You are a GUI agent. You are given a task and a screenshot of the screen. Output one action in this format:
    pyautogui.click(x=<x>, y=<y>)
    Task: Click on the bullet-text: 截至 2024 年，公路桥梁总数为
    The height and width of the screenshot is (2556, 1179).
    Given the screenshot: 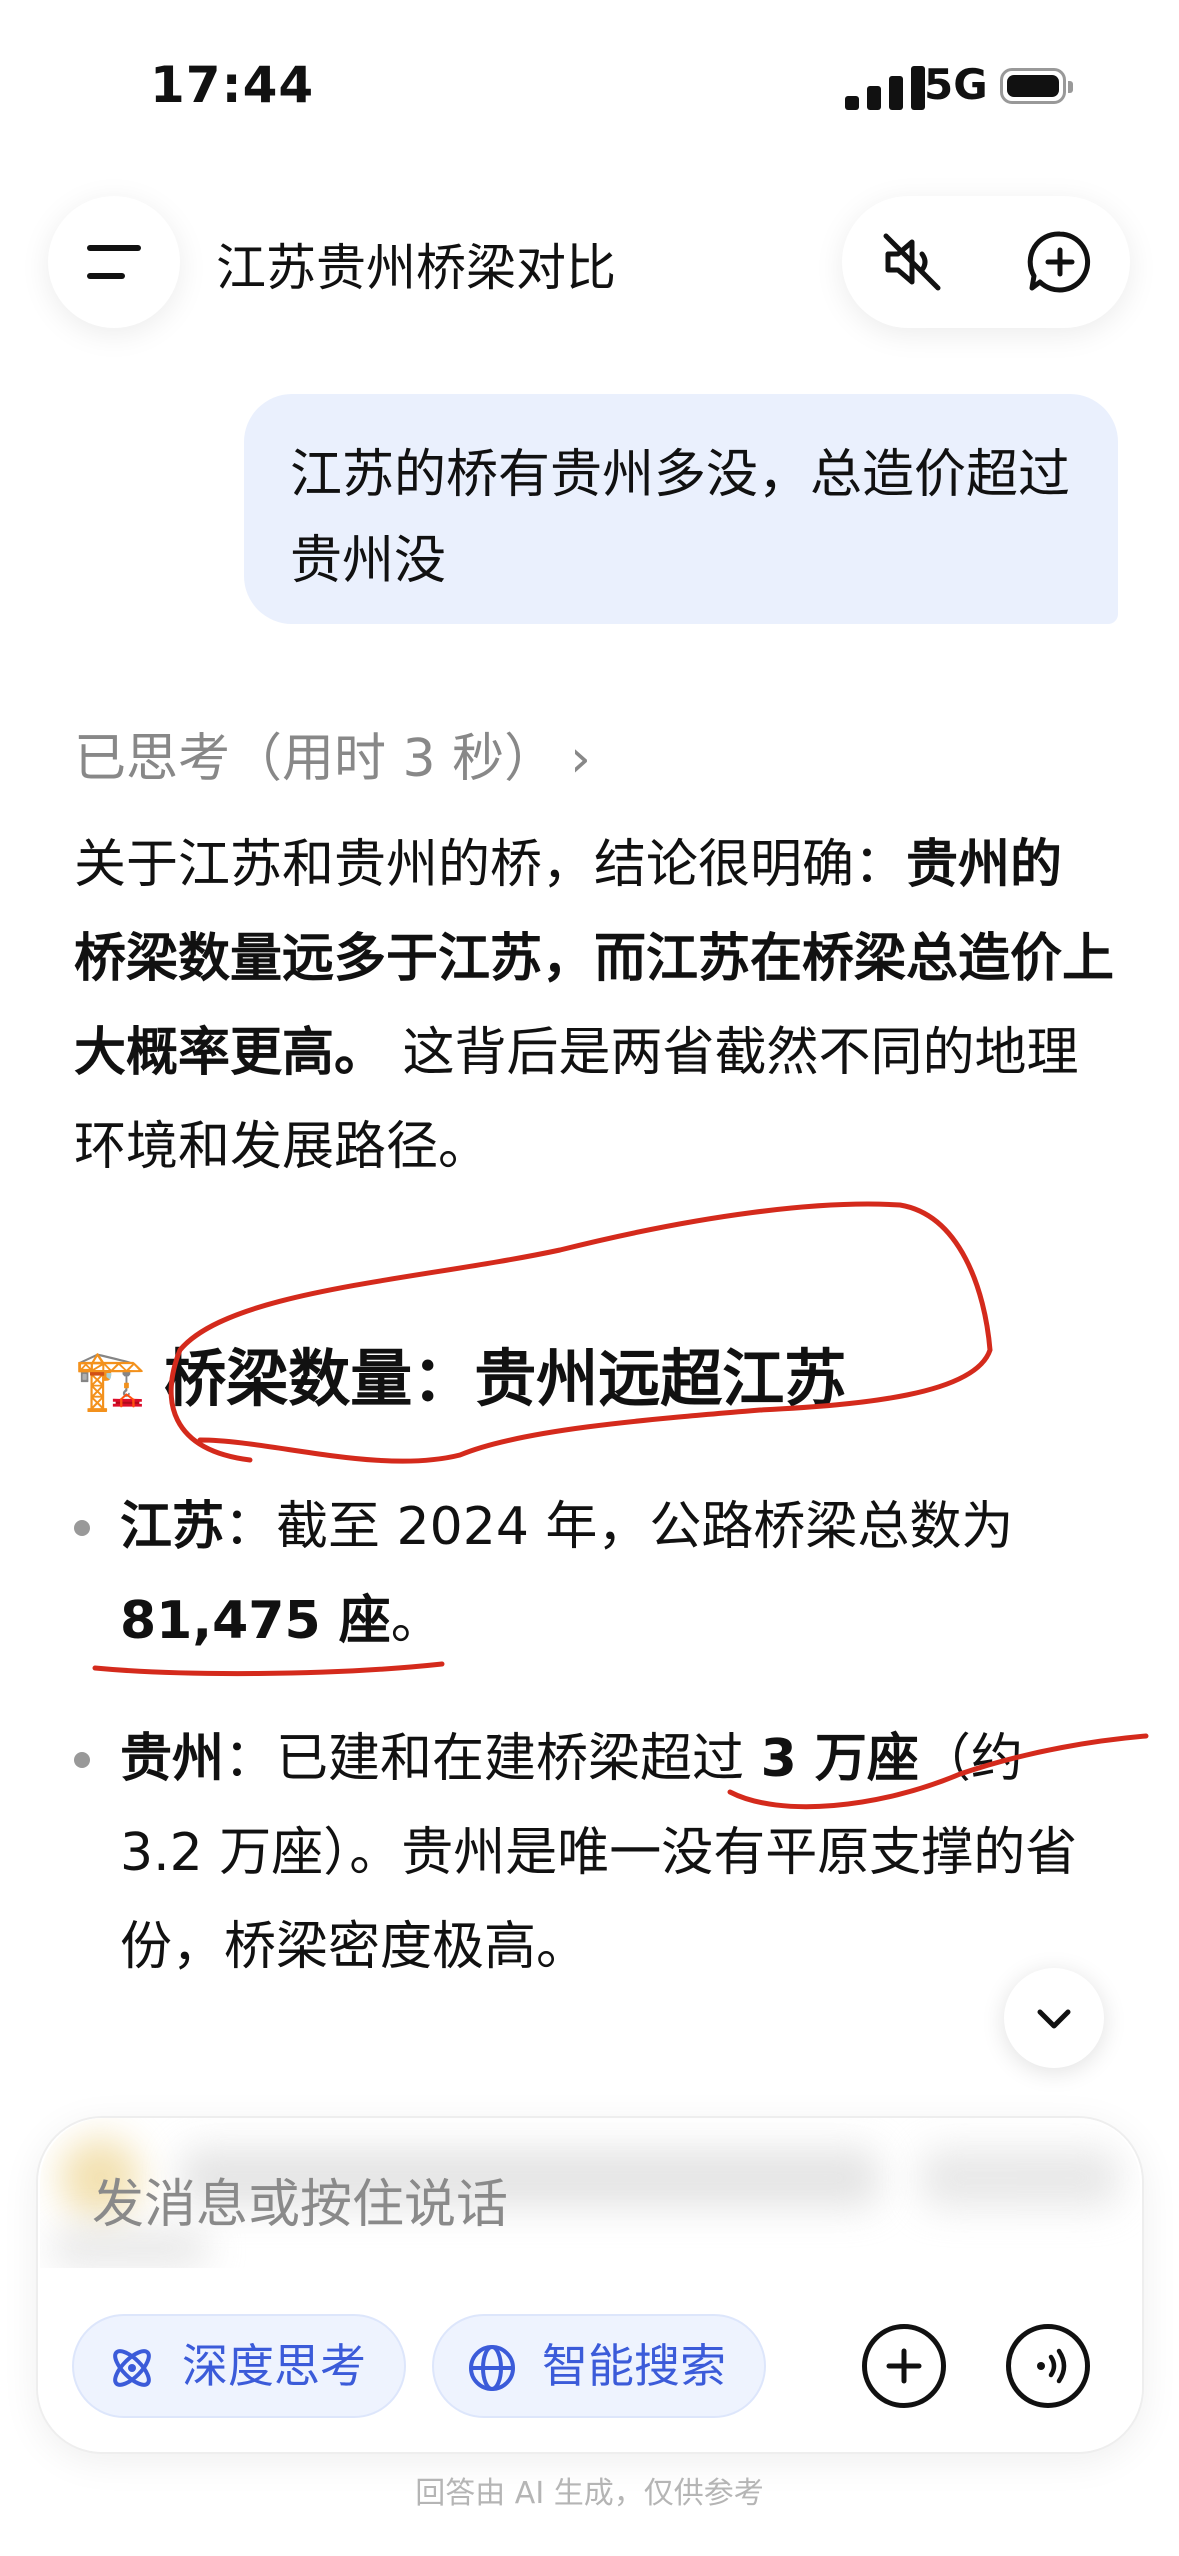 What is the action you would take?
    pyautogui.click(x=645, y=1527)
    